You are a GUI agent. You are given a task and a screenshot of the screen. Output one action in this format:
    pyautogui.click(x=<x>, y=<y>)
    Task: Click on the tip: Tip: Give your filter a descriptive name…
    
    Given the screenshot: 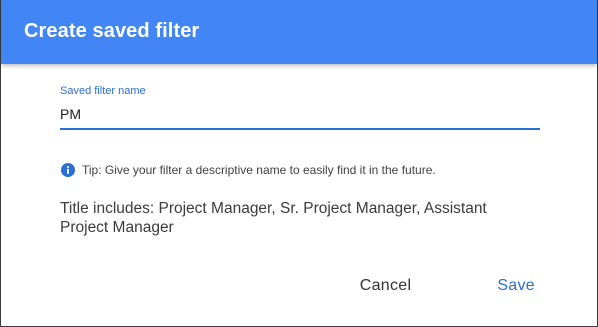 What is the action you would take?
    pyautogui.click(x=248, y=170)
    